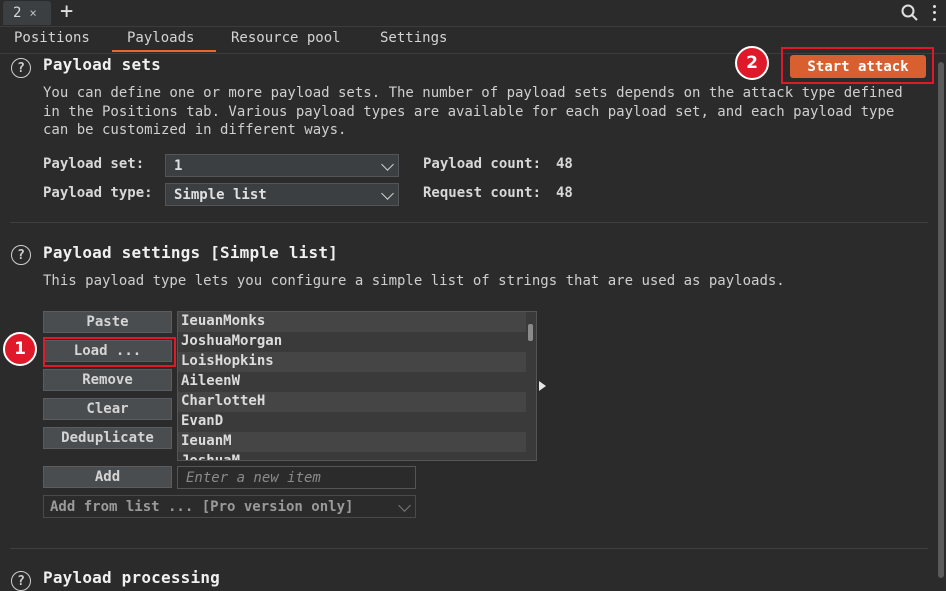  What do you see at coordinates (52, 38) in the screenshot?
I see `tab-positions: Positions` at bounding box center [52, 38].